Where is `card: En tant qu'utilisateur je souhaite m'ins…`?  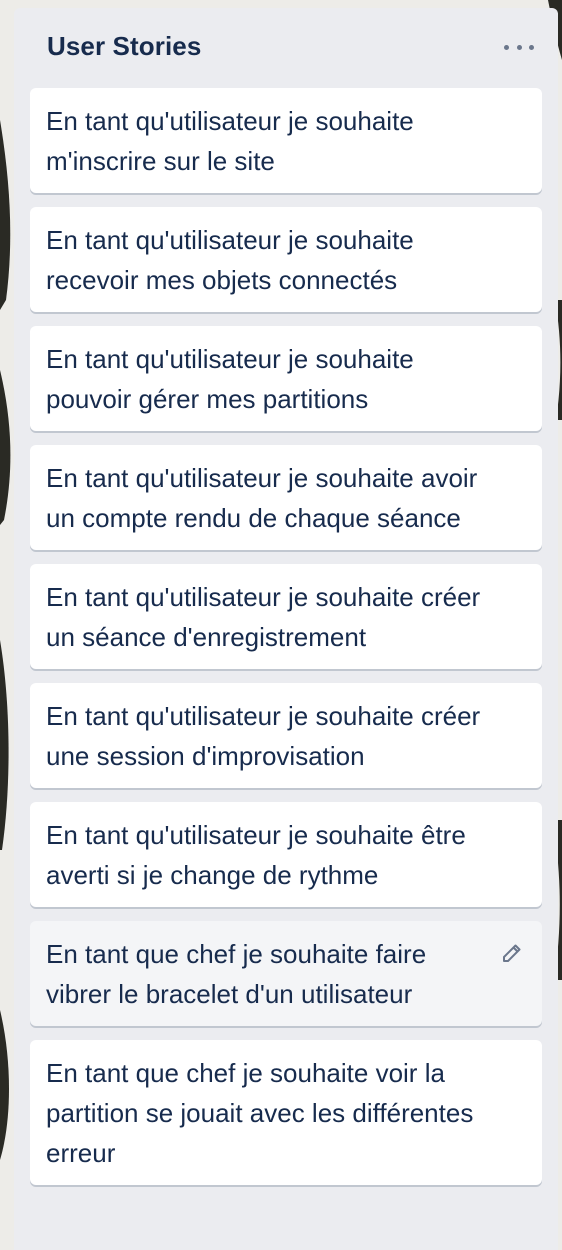
card: En tant qu'utilisateur je souhaite m'ins… is located at coordinates (286, 140).